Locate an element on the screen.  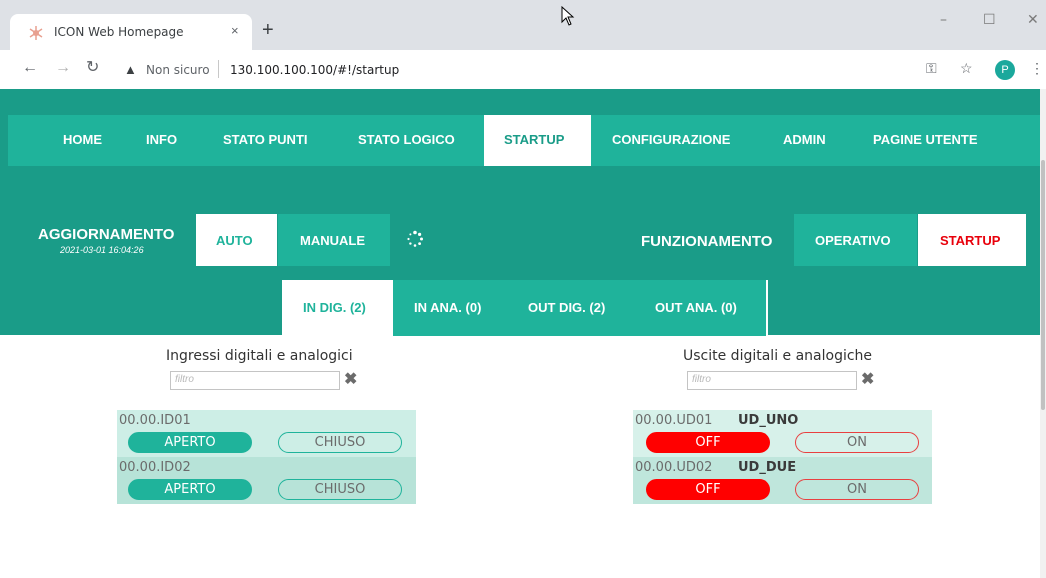
menu-item-startup: STARTUP is located at coordinates (534, 139).